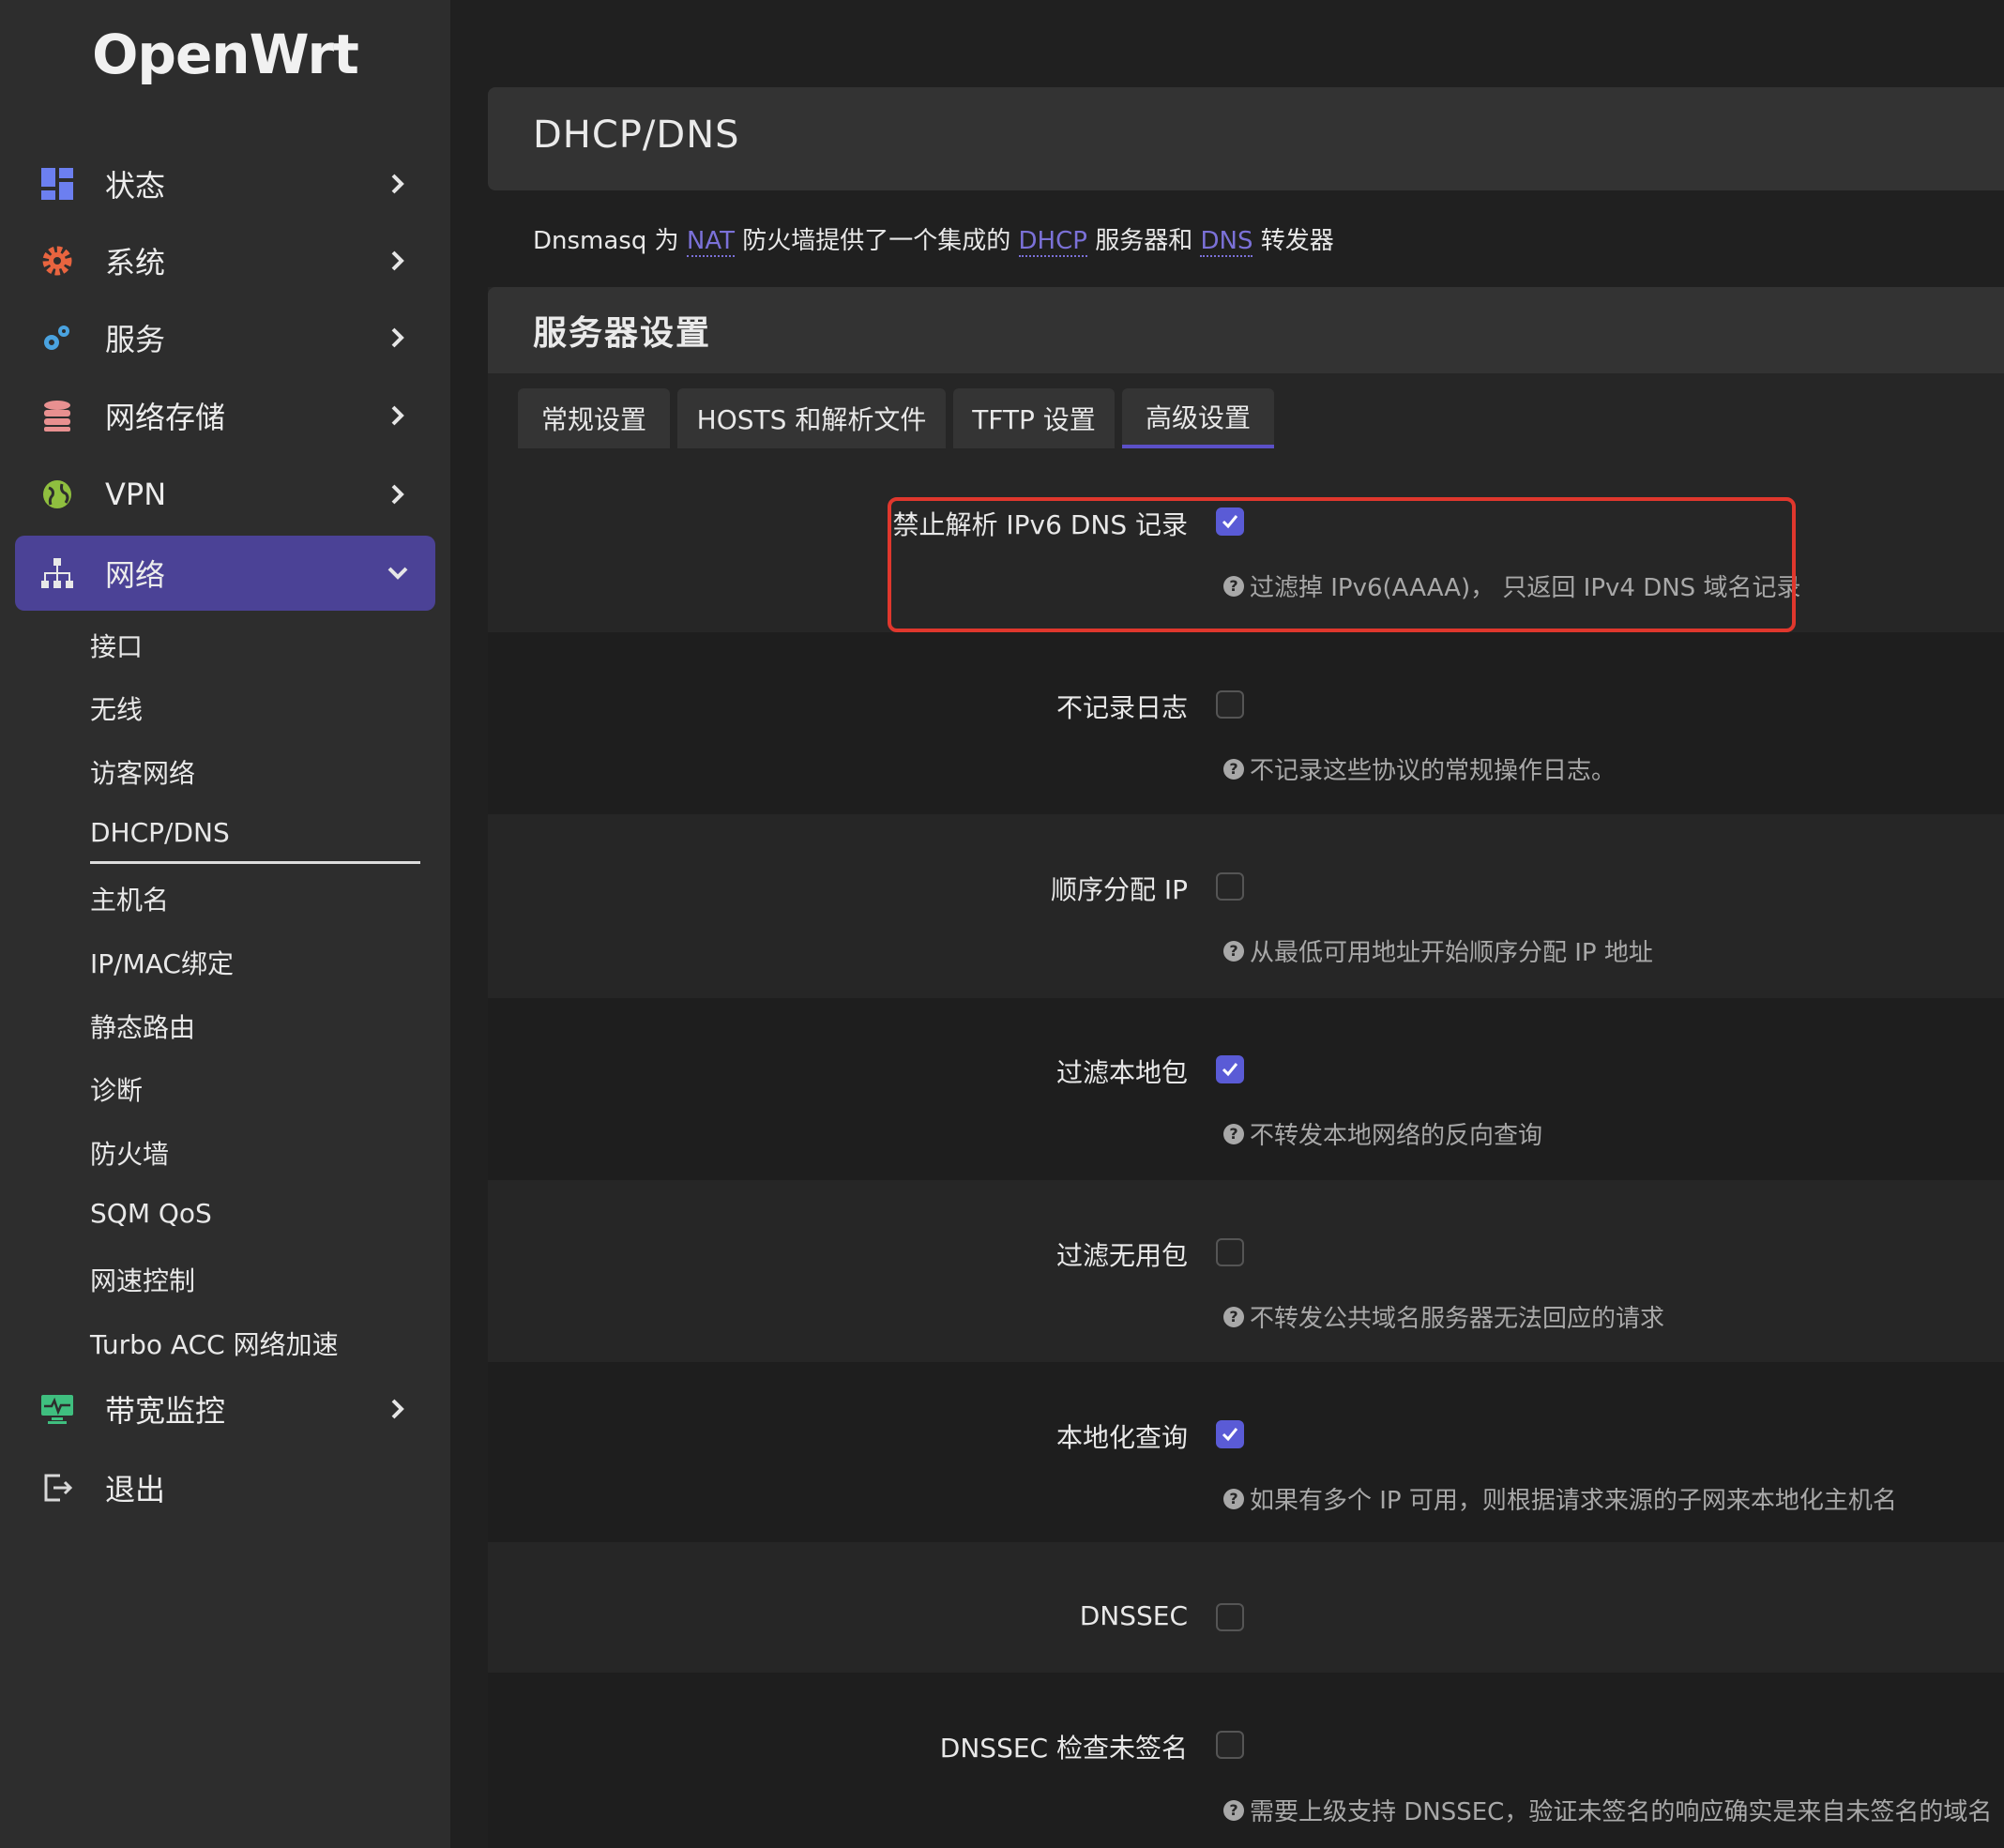 This screenshot has width=2004, height=1848. Describe the element at coordinates (636, 135) in the screenshot. I see `page-title: DHCP/DNS` at that location.